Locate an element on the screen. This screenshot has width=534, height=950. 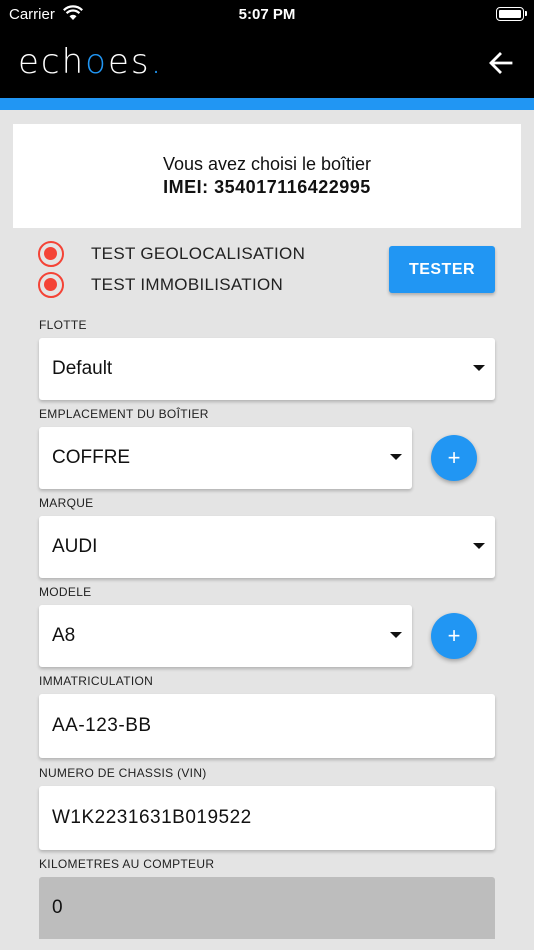
test-immobilisation-row: TEST IMMOBILISATION is located at coordinates (160, 285).